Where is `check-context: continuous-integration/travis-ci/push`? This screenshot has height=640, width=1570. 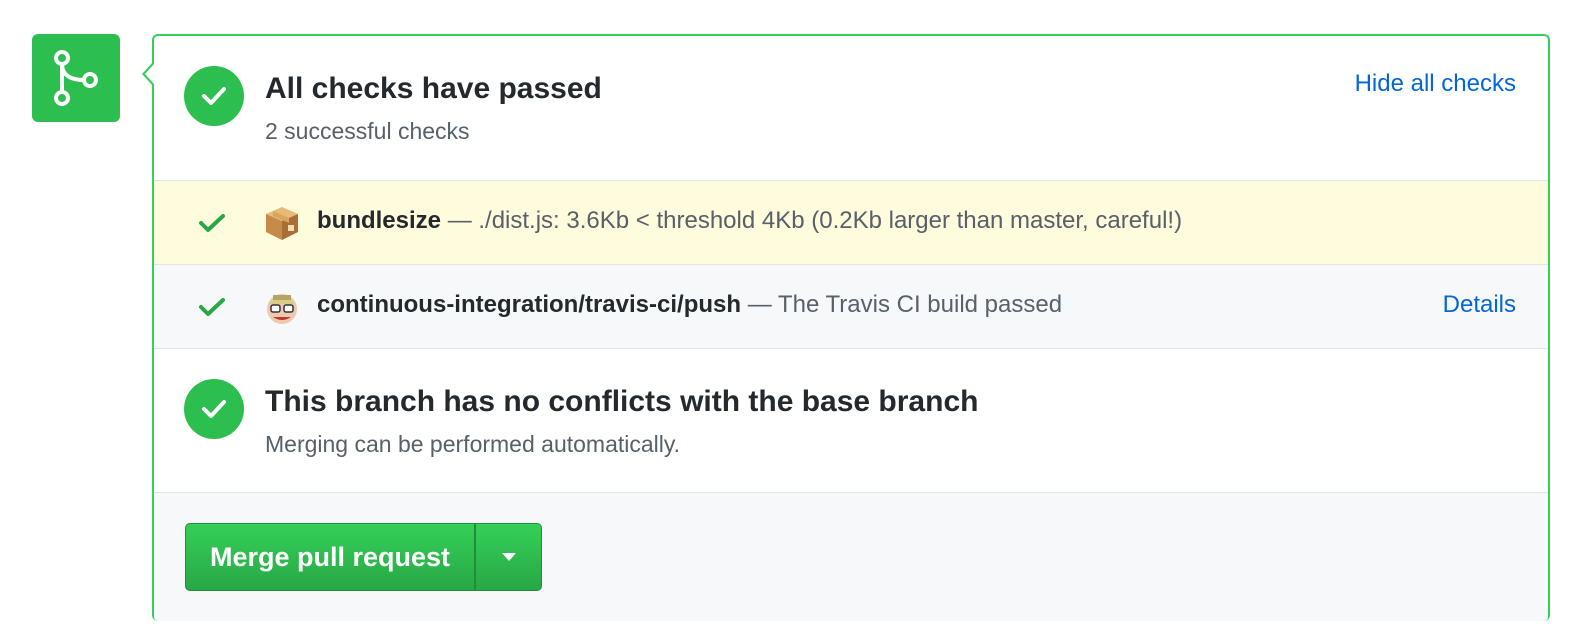
check-context: continuous-integration/travis-ci/push is located at coordinates (529, 304).